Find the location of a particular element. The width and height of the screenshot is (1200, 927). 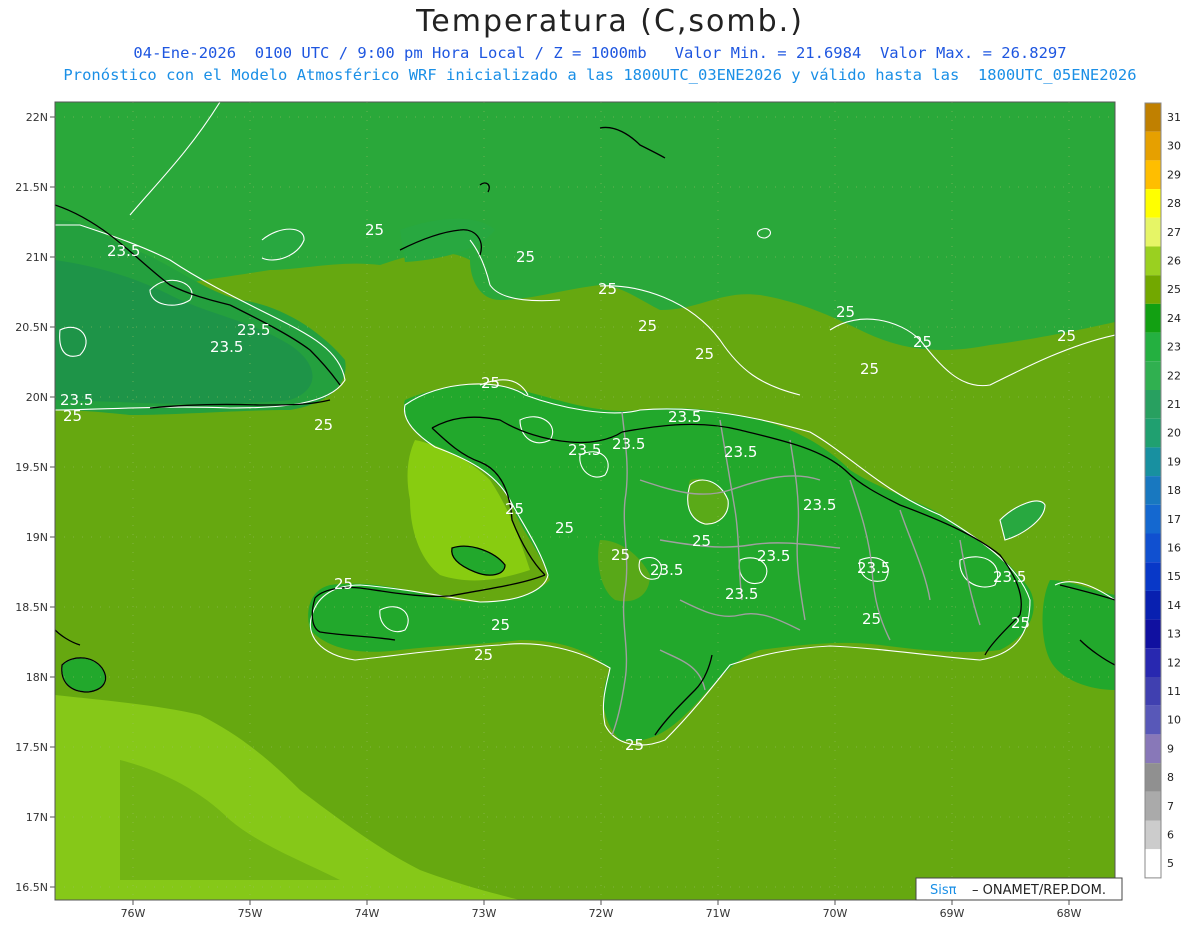

lon-label: 72W is located at coordinates (601, 913).